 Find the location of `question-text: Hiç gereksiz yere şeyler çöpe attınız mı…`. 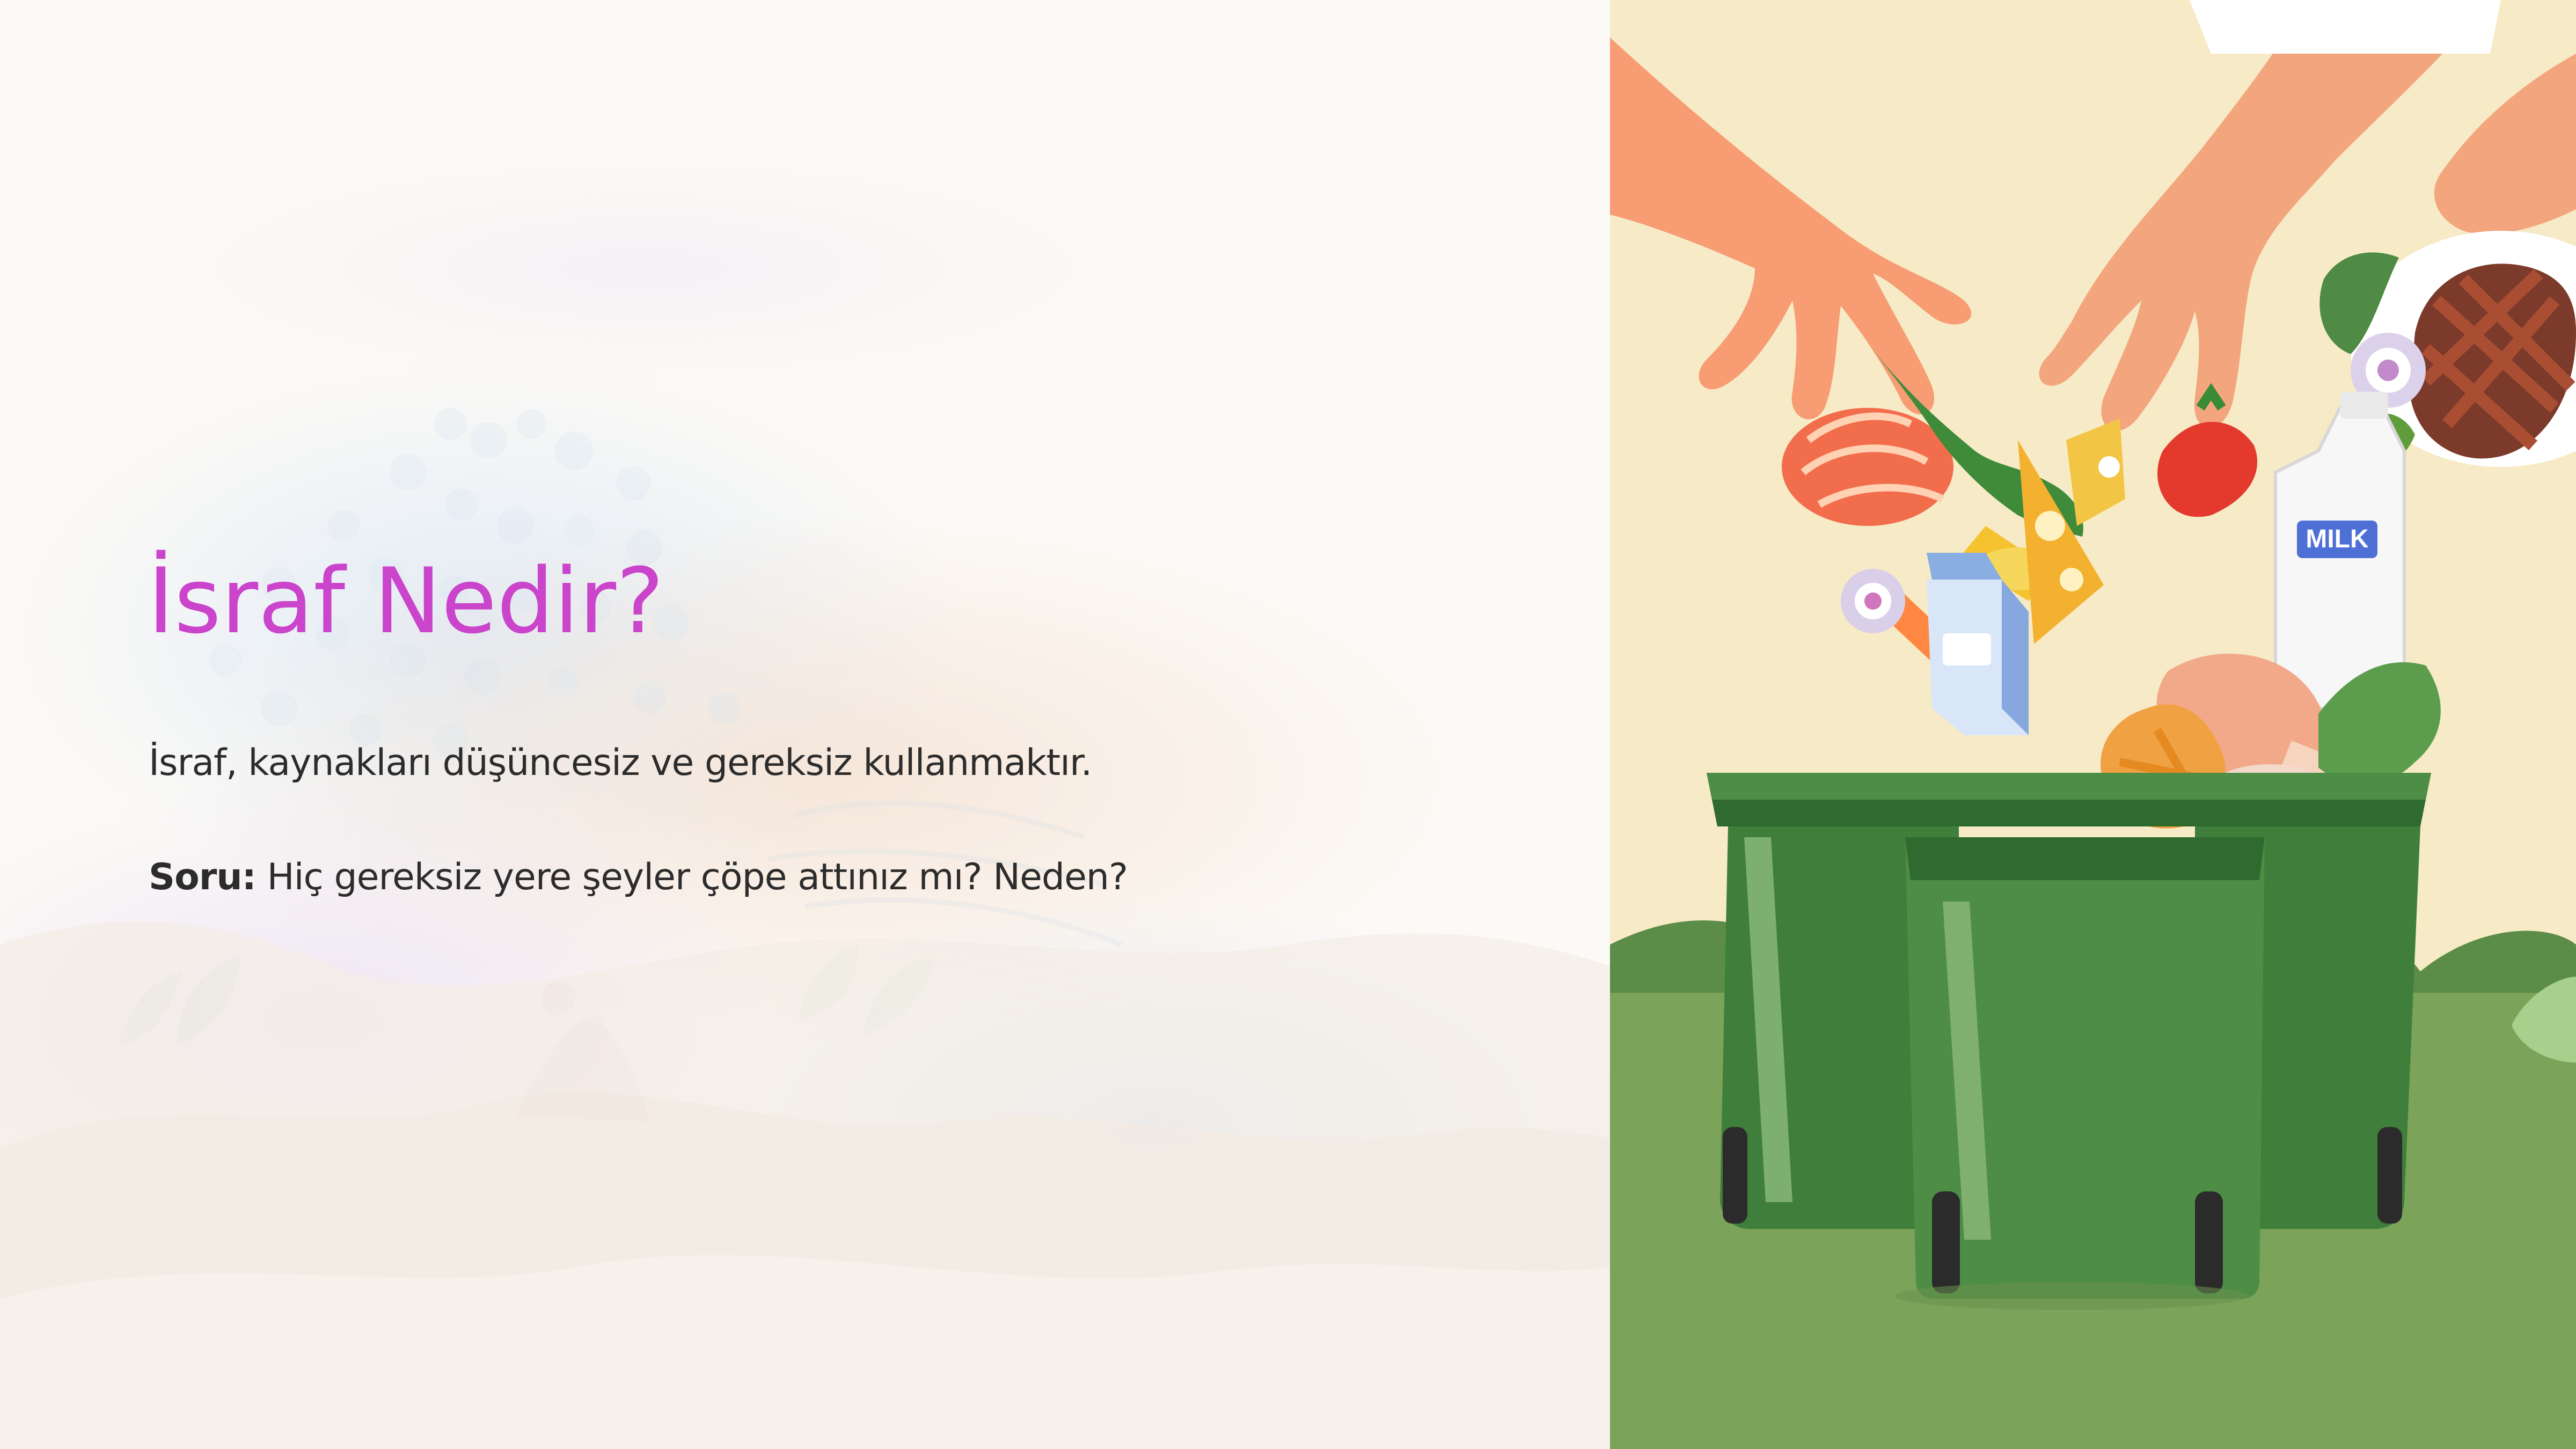

question-text: Hiç gereksiz yere şeyler çöpe attınız mı… is located at coordinates (691, 877).